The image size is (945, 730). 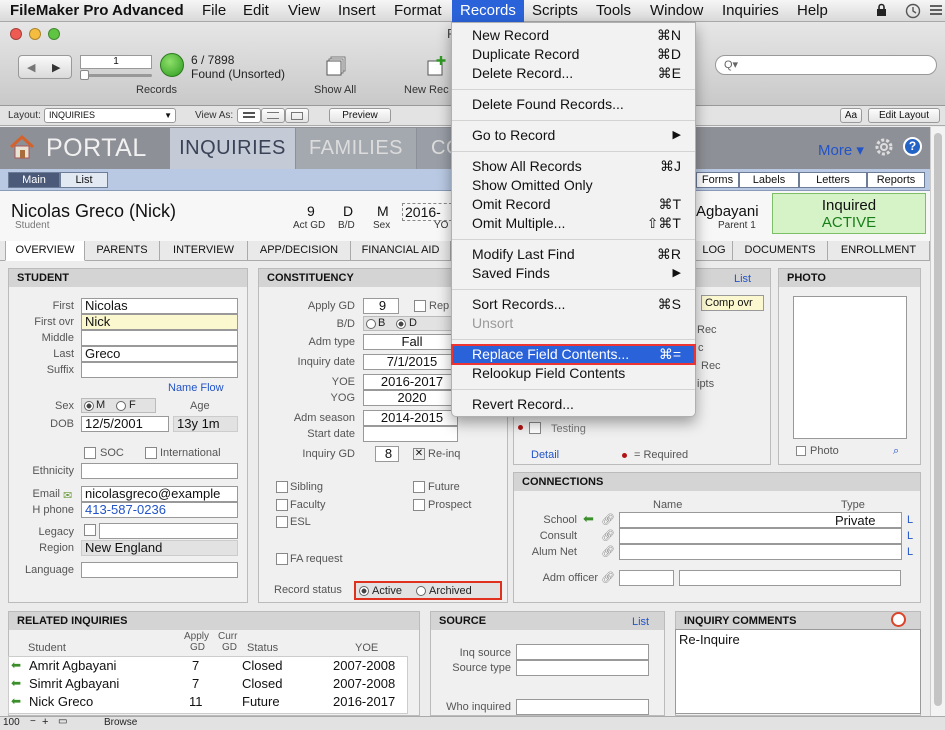 What do you see at coordinates (573, 373) in the screenshot?
I see `menu-item-relookup-field-contents: Relookup Field Contents` at bounding box center [573, 373].